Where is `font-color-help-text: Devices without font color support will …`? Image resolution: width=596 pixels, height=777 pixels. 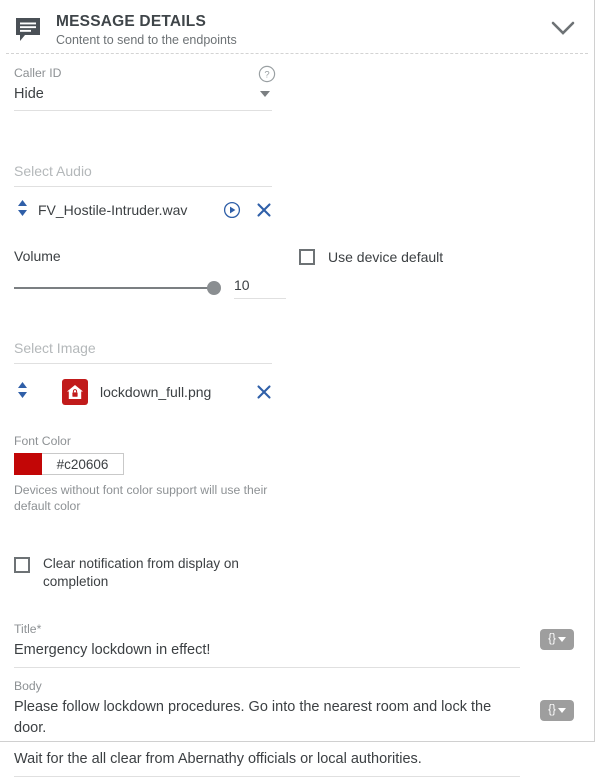
font-color-help-text: Devices without font color support will … is located at coordinates (141, 498).